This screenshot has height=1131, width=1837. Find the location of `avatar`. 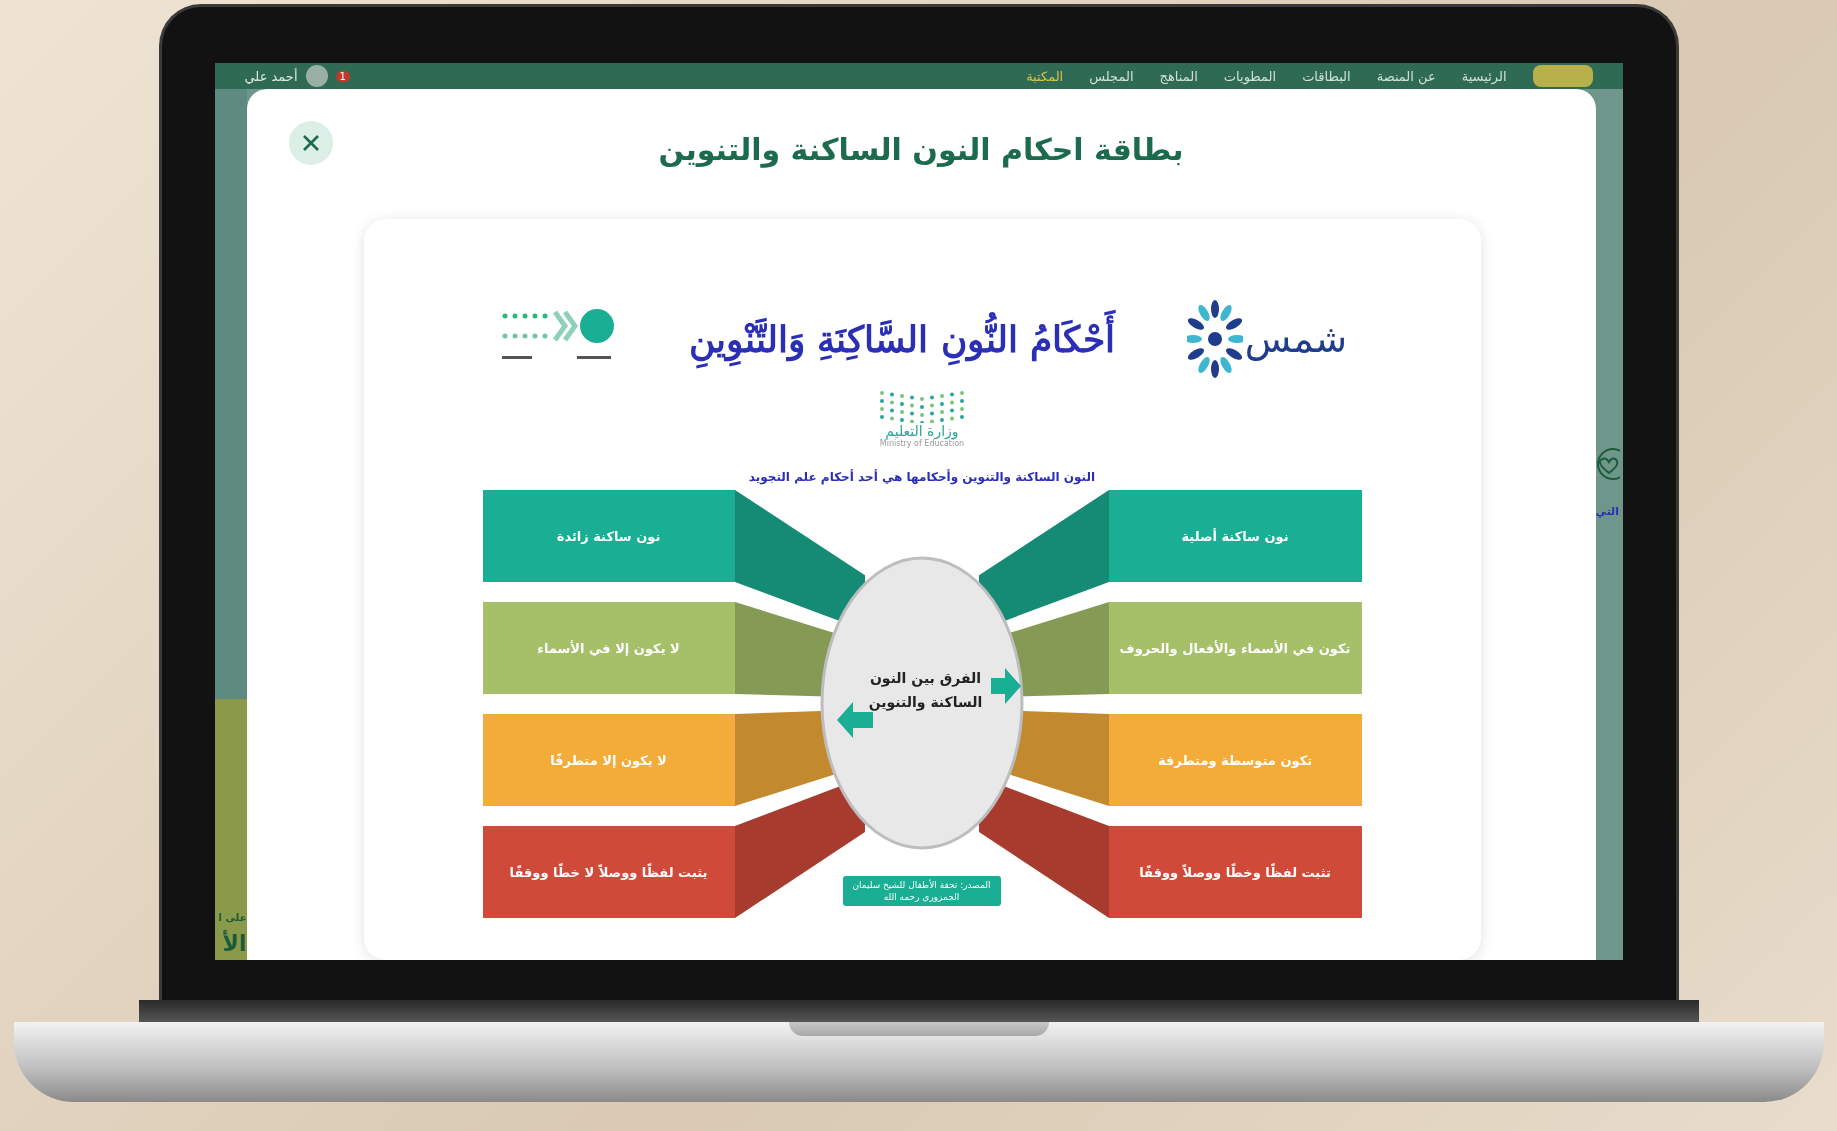

avatar is located at coordinates (316, 76).